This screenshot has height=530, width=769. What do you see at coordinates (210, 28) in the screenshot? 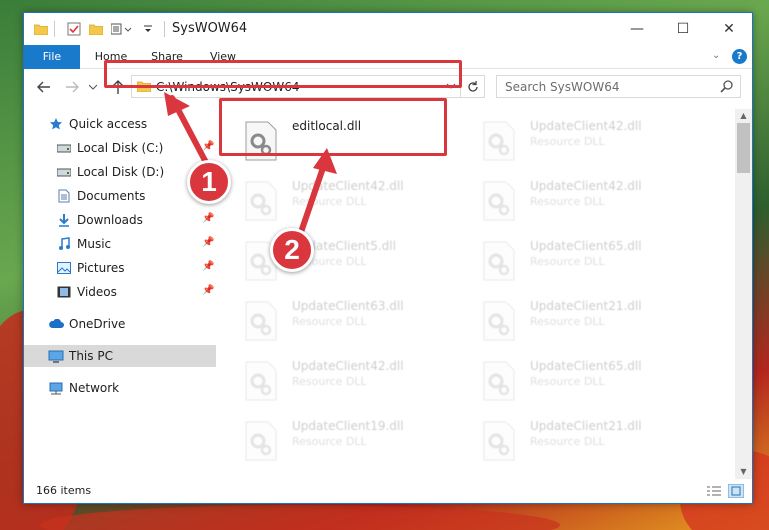
I see `window-title: SysWOW64` at bounding box center [210, 28].